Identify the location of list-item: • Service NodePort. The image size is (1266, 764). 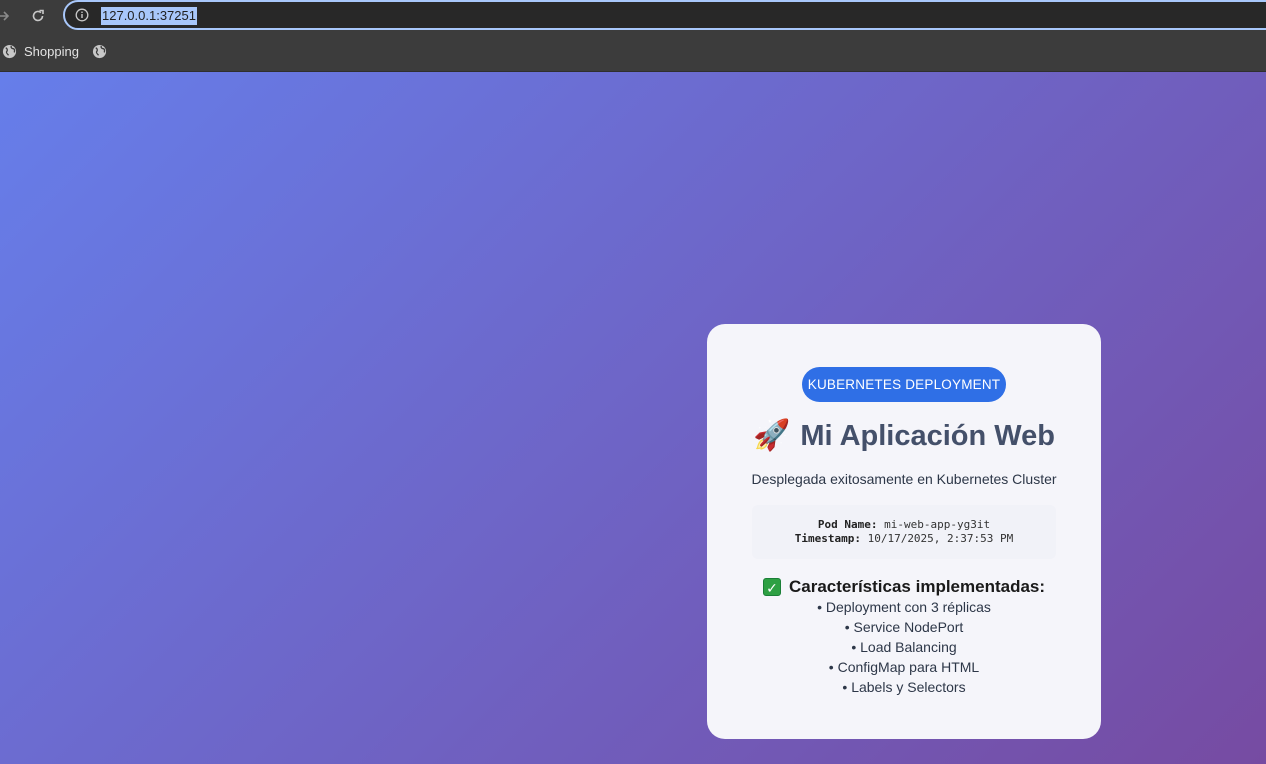
(904, 627).